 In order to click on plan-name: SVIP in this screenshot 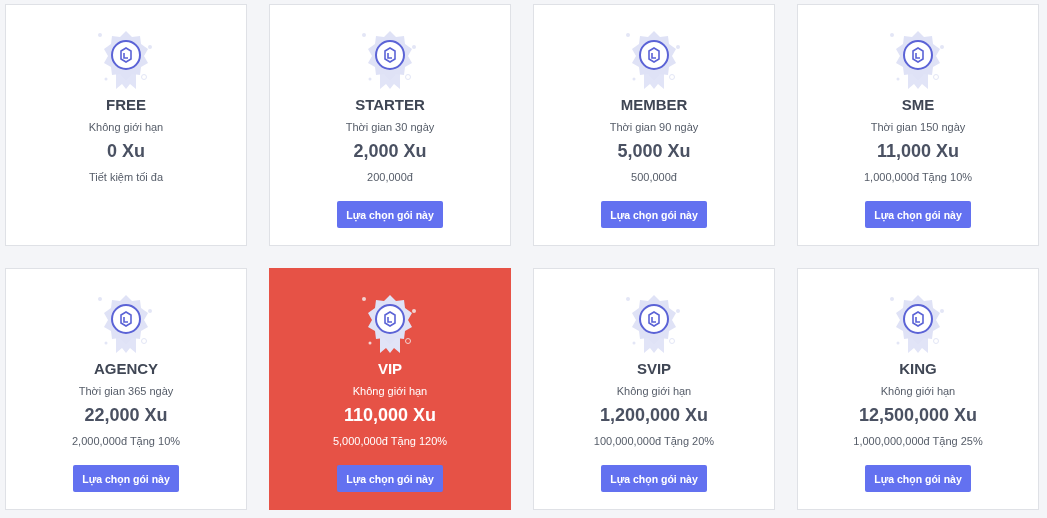, I will do `click(654, 368)`.